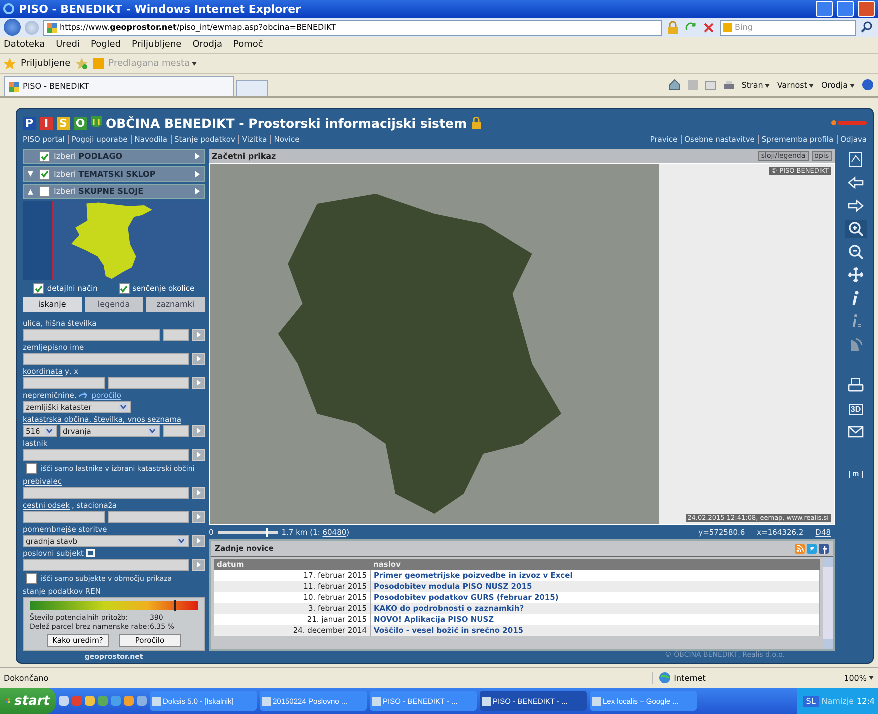  What do you see at coordinates (352, 28) in the screenshot?
I see `address-field: https://www.geoprostor.net/piso_int/ewmap.asp?obcina=BENEDIKT` at bounding box center [352, 28].